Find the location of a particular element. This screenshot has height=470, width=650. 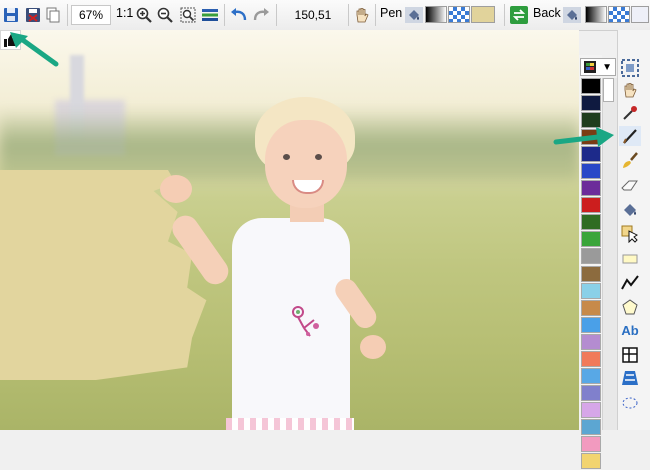

save-all-icon is located at coordinates (33, 15).